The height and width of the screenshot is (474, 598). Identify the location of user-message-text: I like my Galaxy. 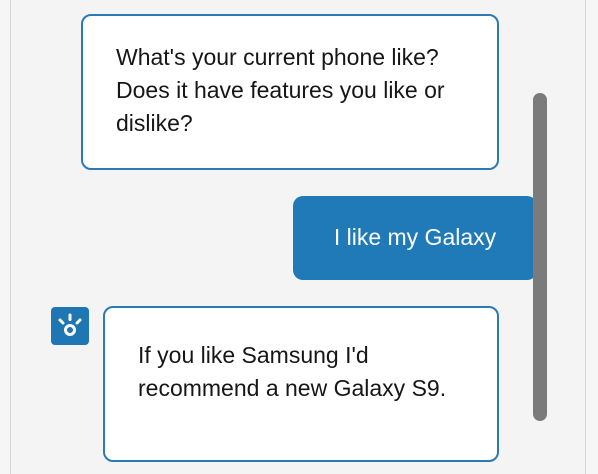
(415, 236).